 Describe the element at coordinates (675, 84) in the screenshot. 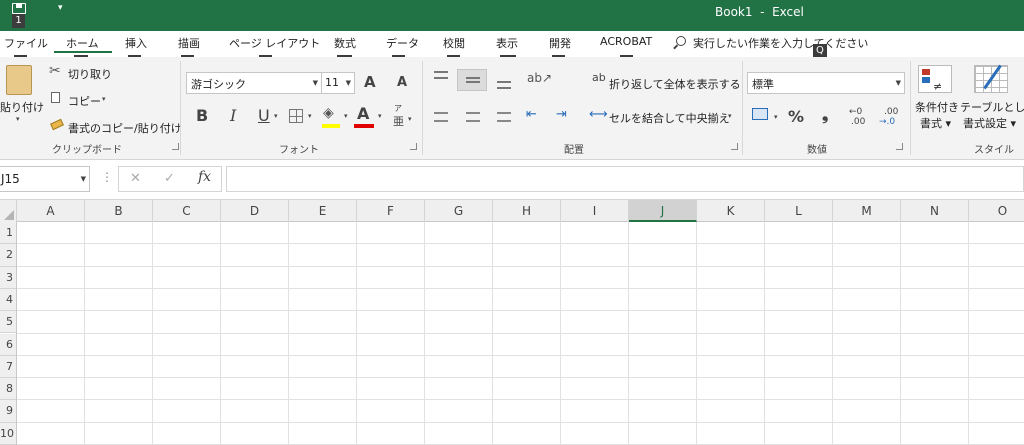

I see `wrap-text-button: 折り返して全体を表示する` at that location.